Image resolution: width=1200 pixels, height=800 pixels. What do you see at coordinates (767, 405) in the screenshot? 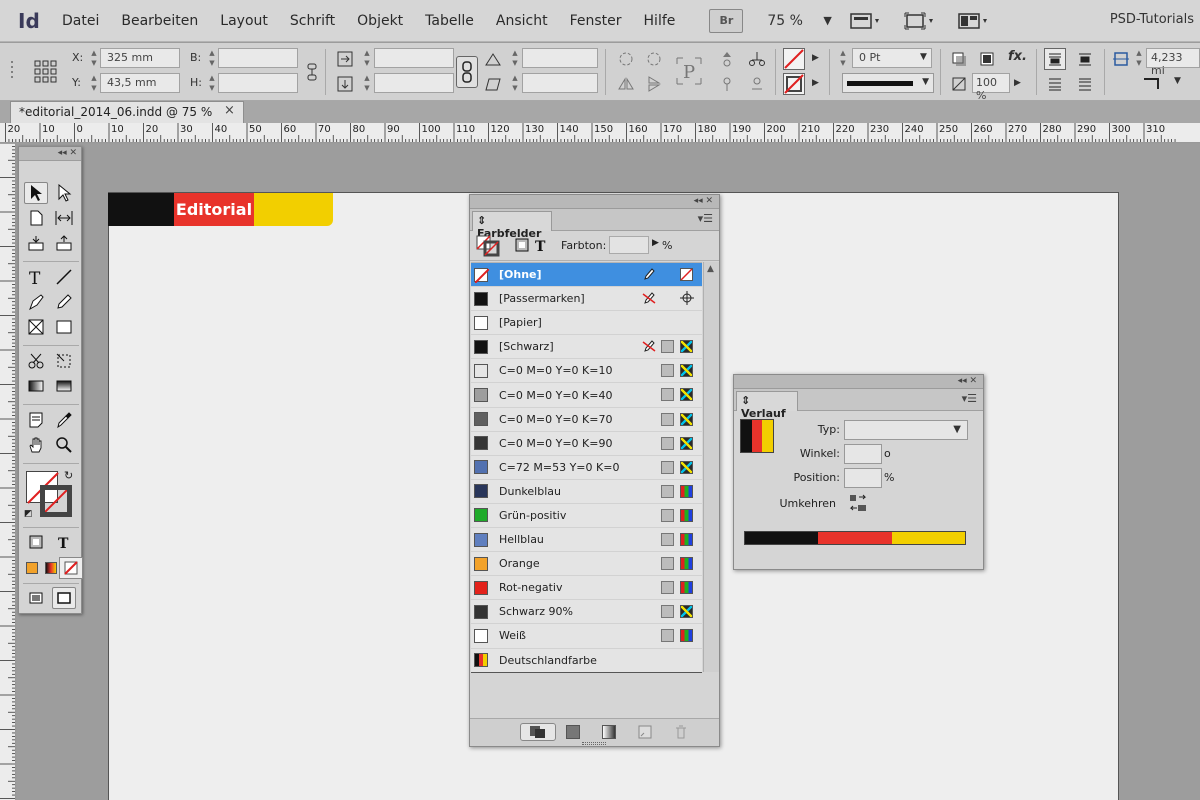
I see `gradient-tab: ⇕ Verlauf` at bounding box center [767, 405].